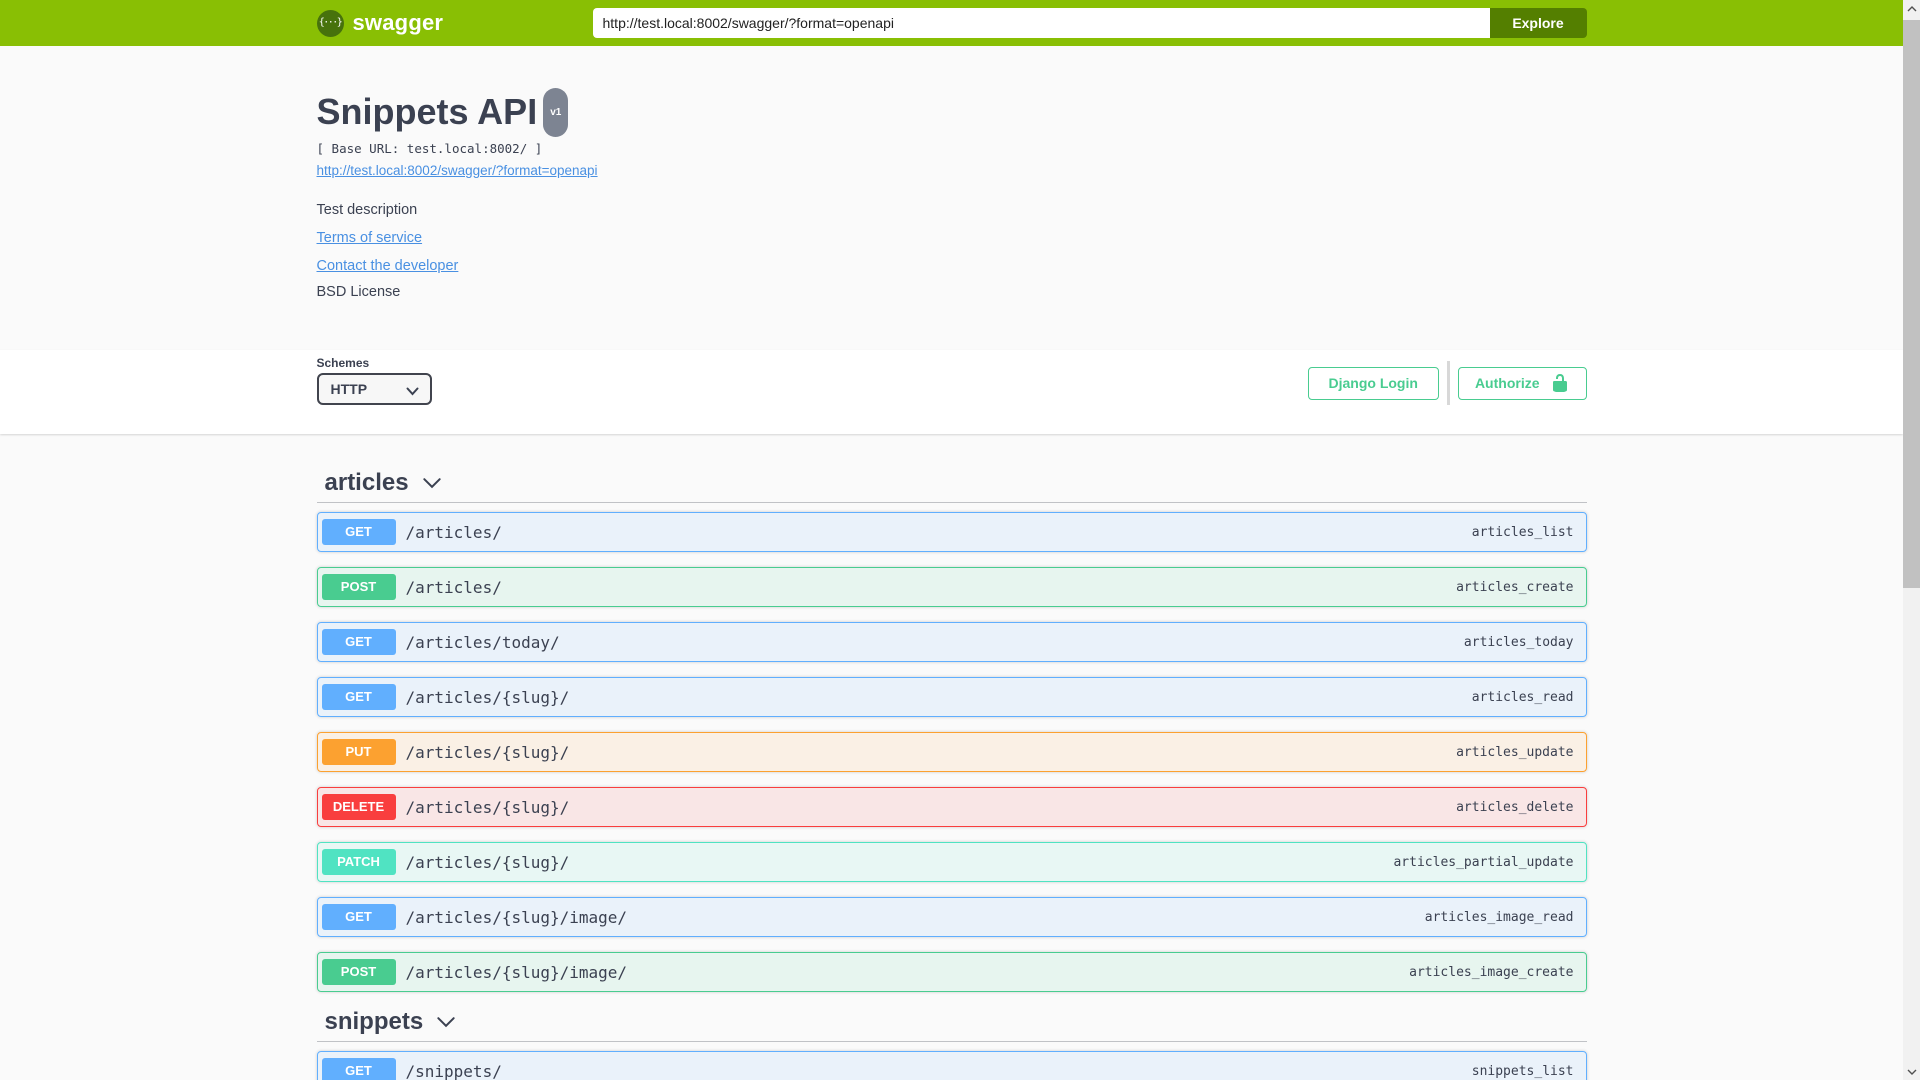 The image size is (1920, 1080). Describe the element at coordinates (330, 23) in the screenshot. I see `swagger-braces-icon: {···}` at that location.